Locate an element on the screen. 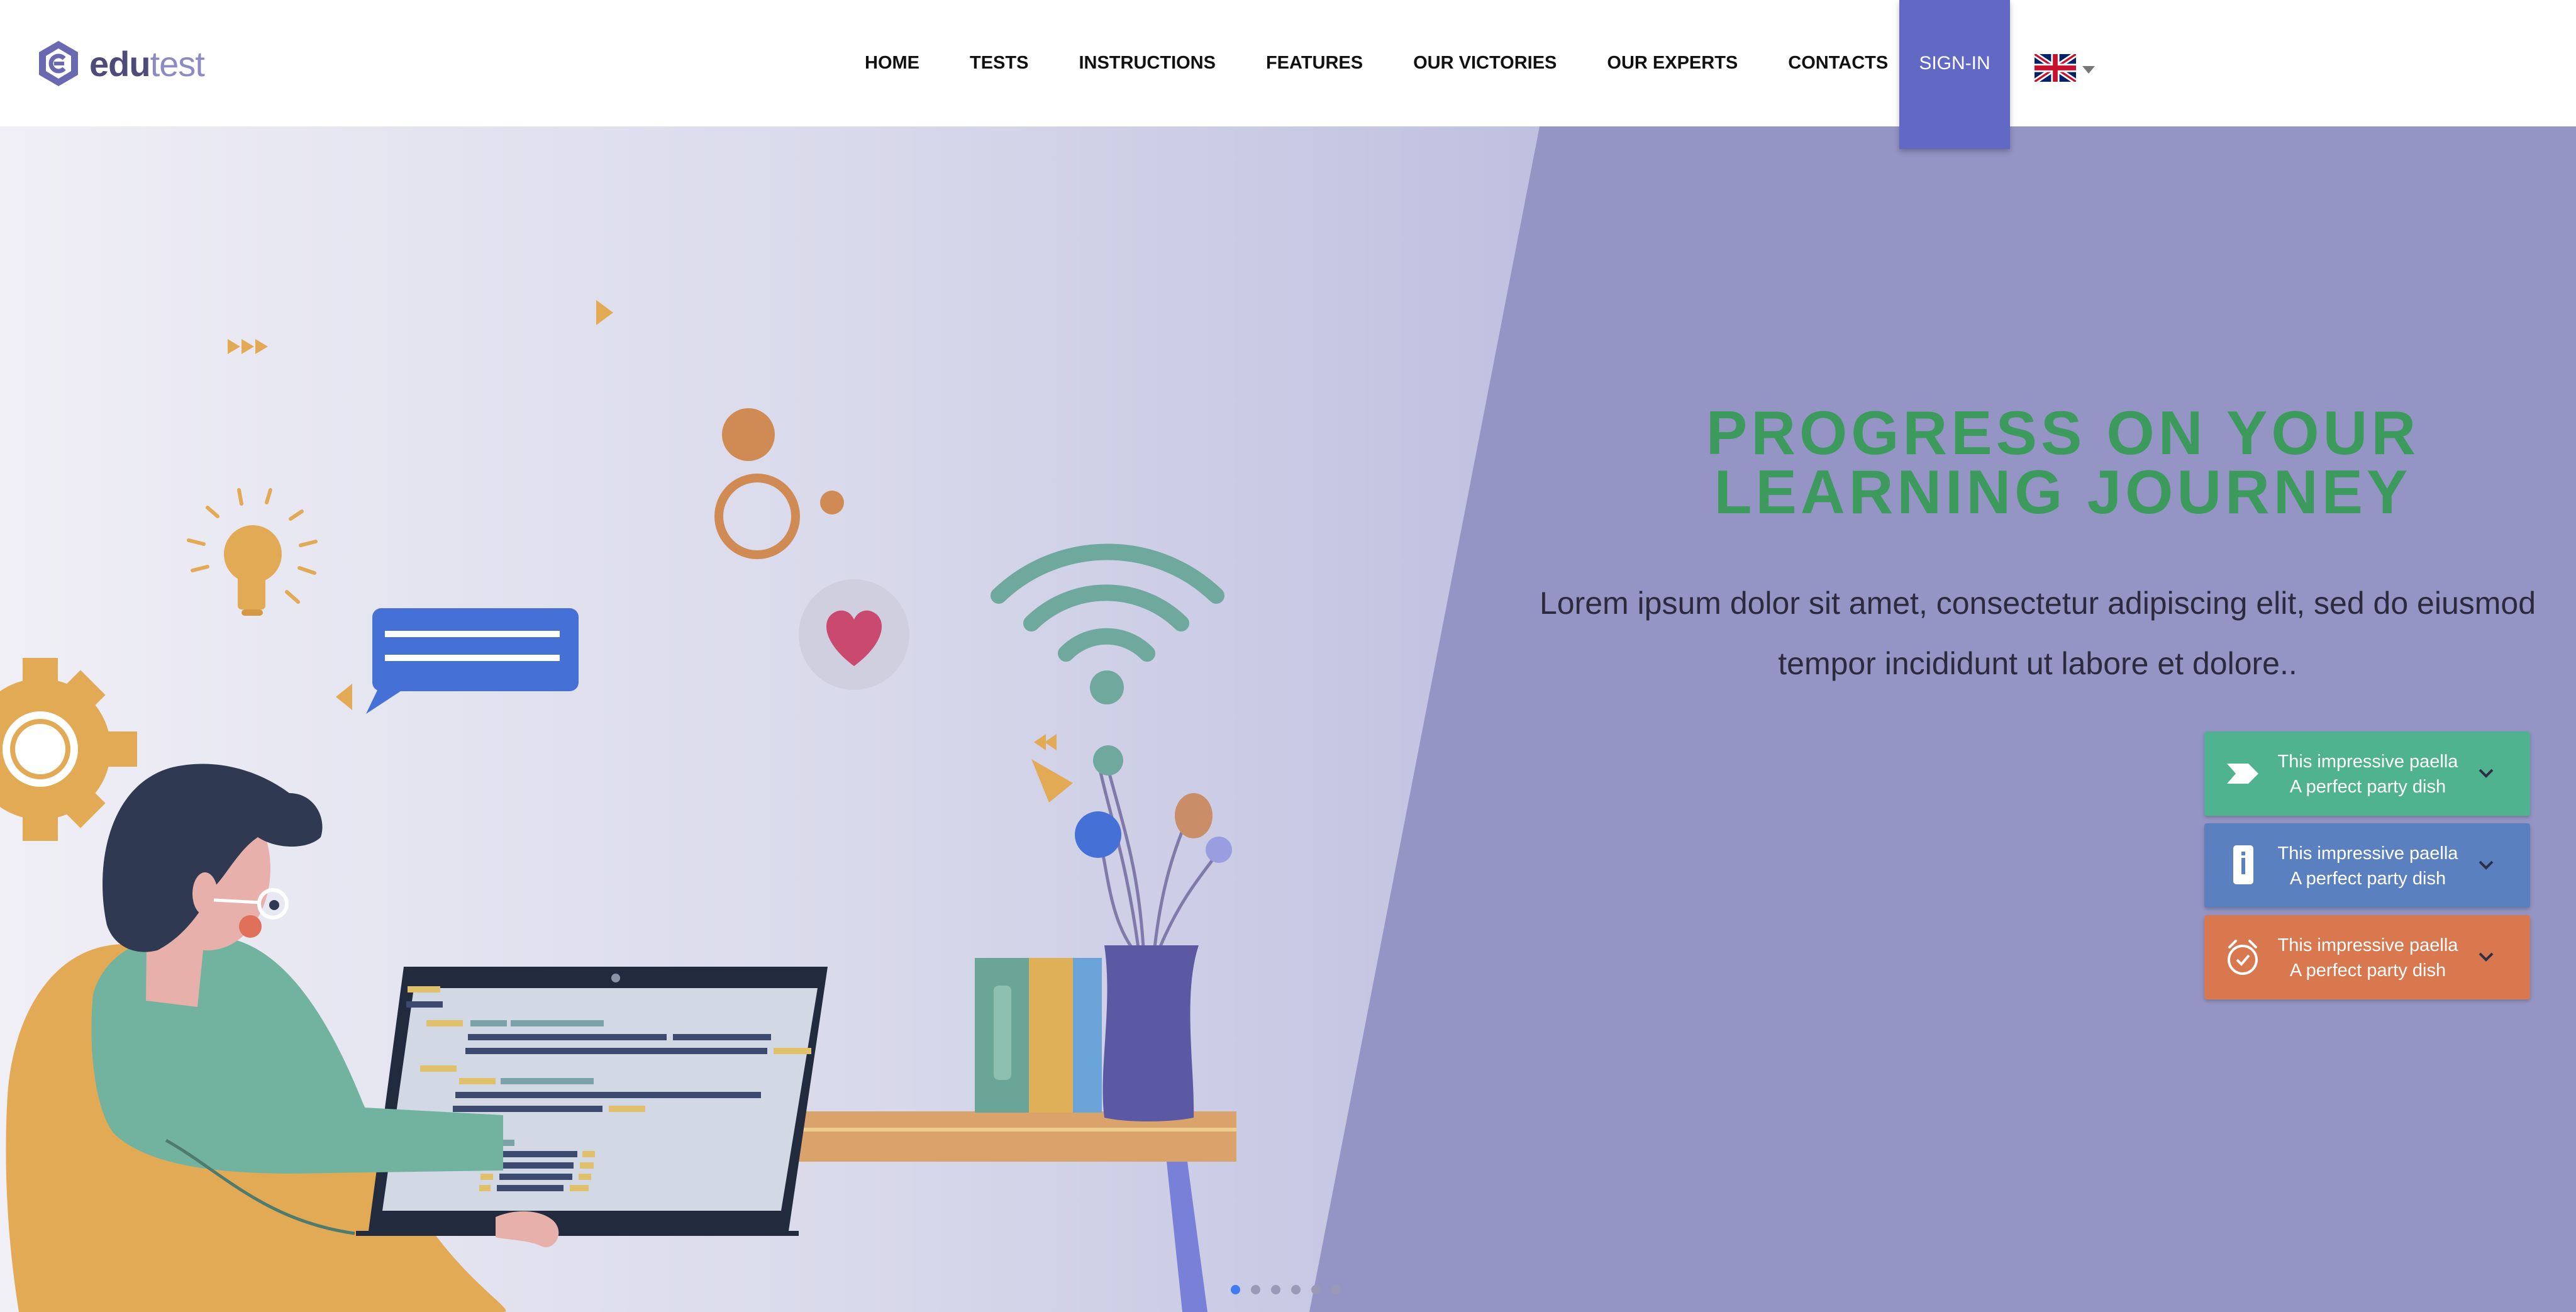  chat-bubble-icon is located at coordinates (472, 661).